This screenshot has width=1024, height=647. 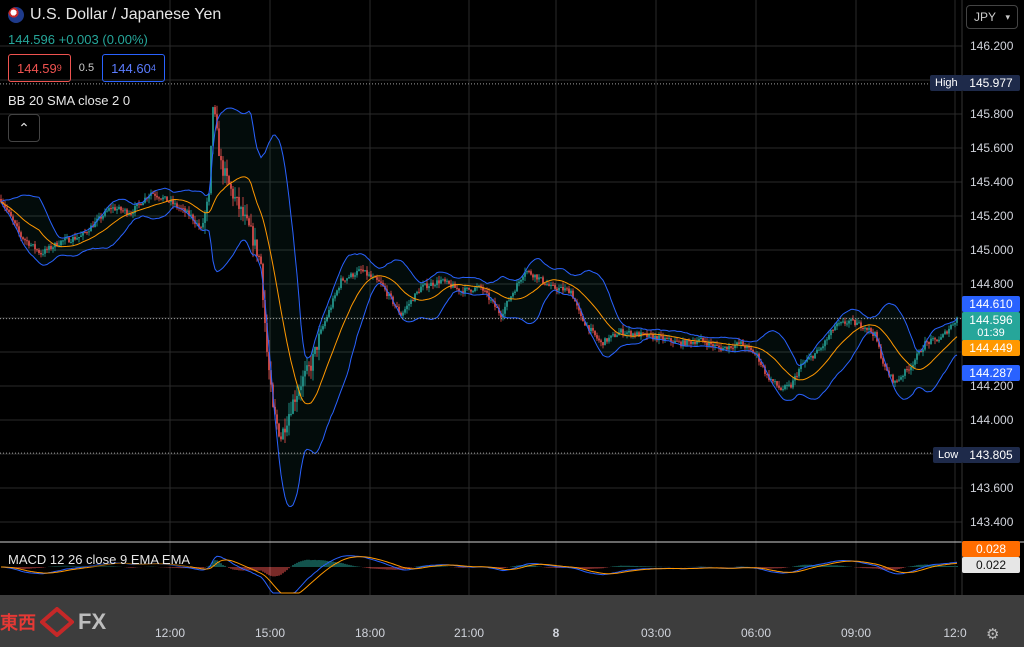 What do you see at coordinates (991, 455) in the screenshot?
I see `low-value-tag: 143.805` at bounding box center [991, 455].